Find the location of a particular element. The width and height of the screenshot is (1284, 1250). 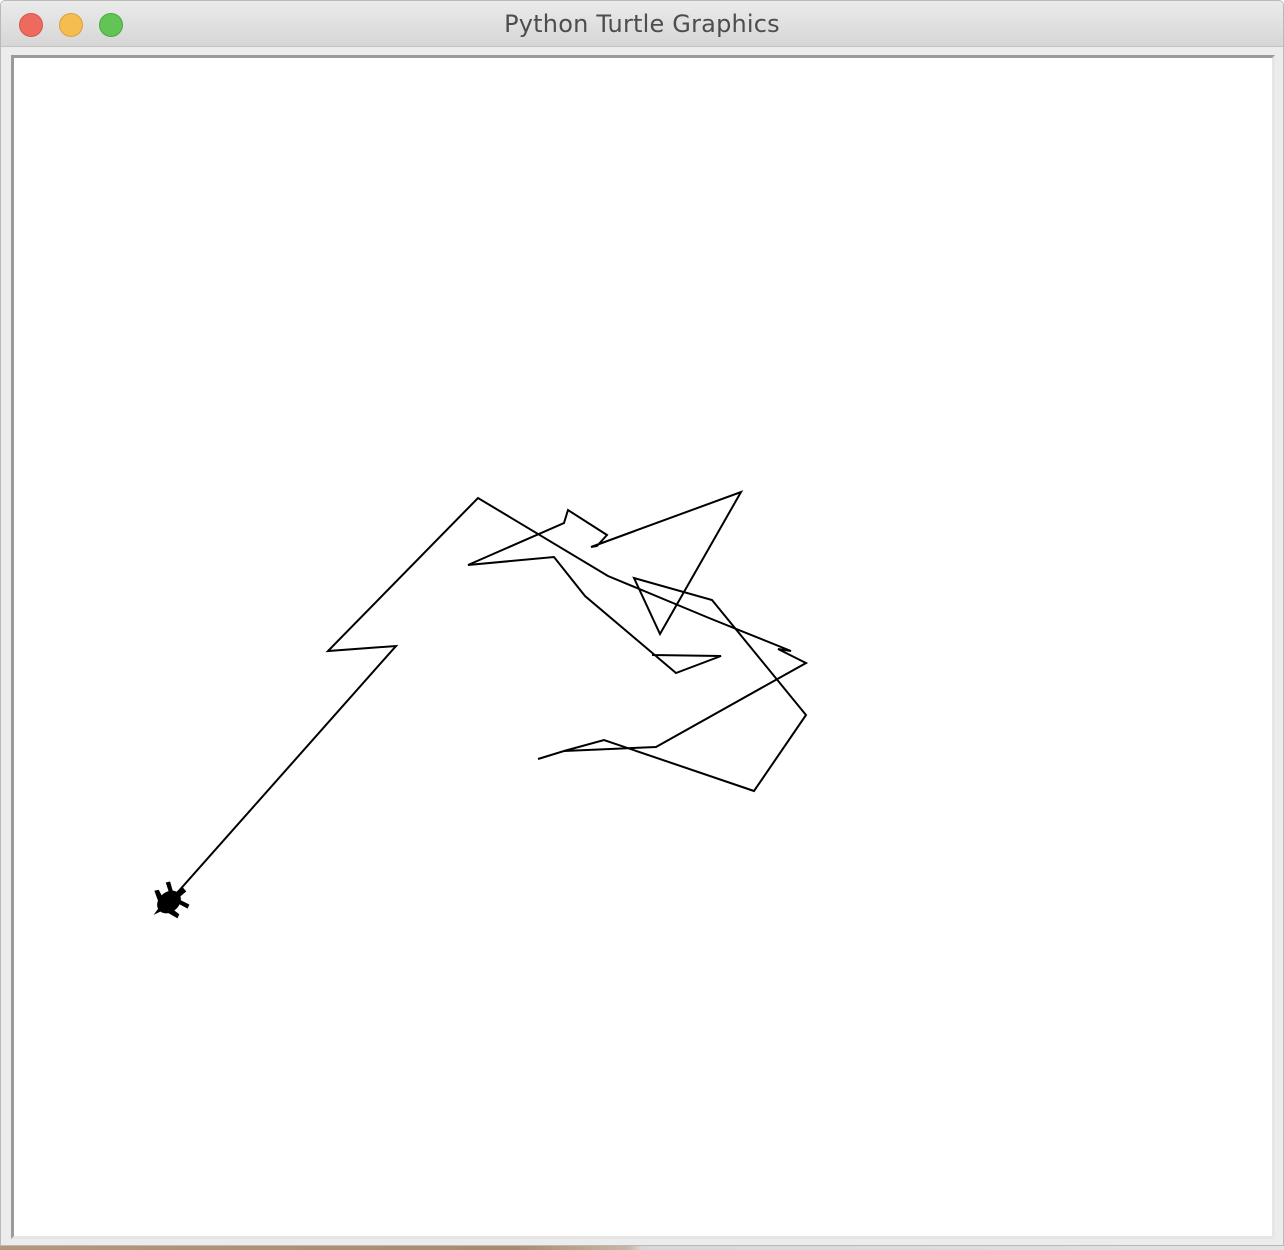

title-bar: Python Turtle Graphics is located at coordinates (642, 24).